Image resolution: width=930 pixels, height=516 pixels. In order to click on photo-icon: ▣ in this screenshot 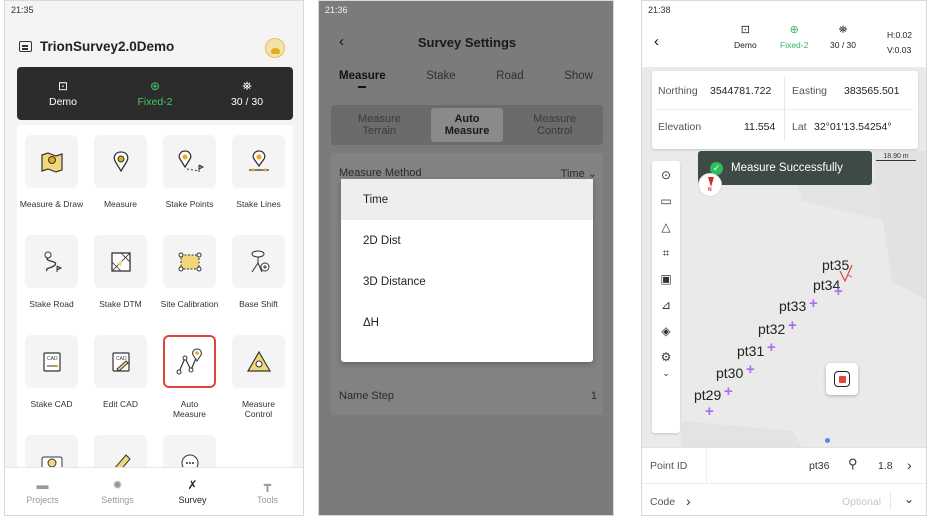, I will do `click(665, 279)`.